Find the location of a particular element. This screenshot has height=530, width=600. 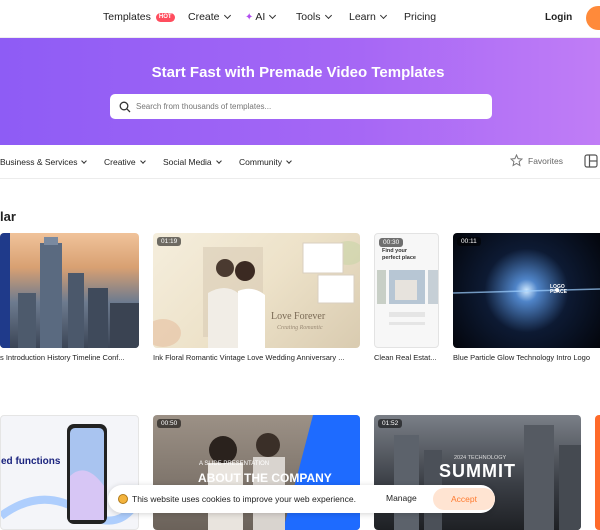

category-creative-label: Creative is located at coordinates (120, 162).